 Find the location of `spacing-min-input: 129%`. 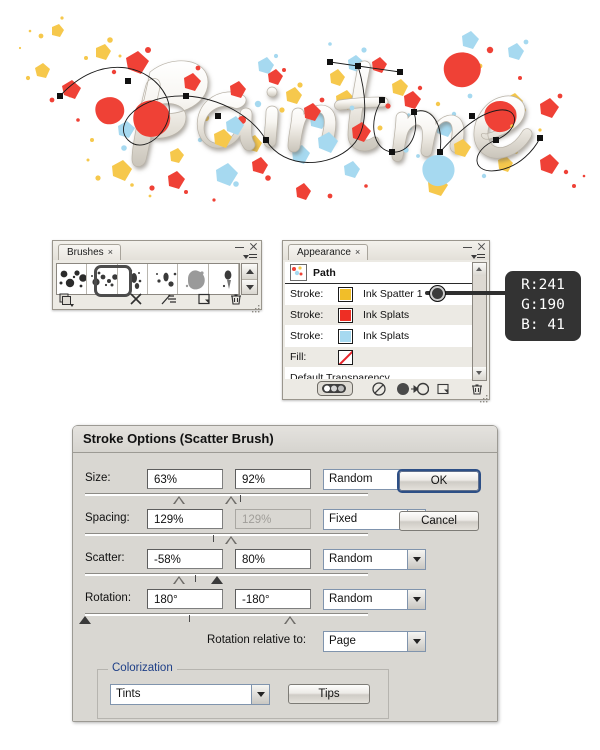

spacing-min-input: 129% is located at coordinates (185, 519).